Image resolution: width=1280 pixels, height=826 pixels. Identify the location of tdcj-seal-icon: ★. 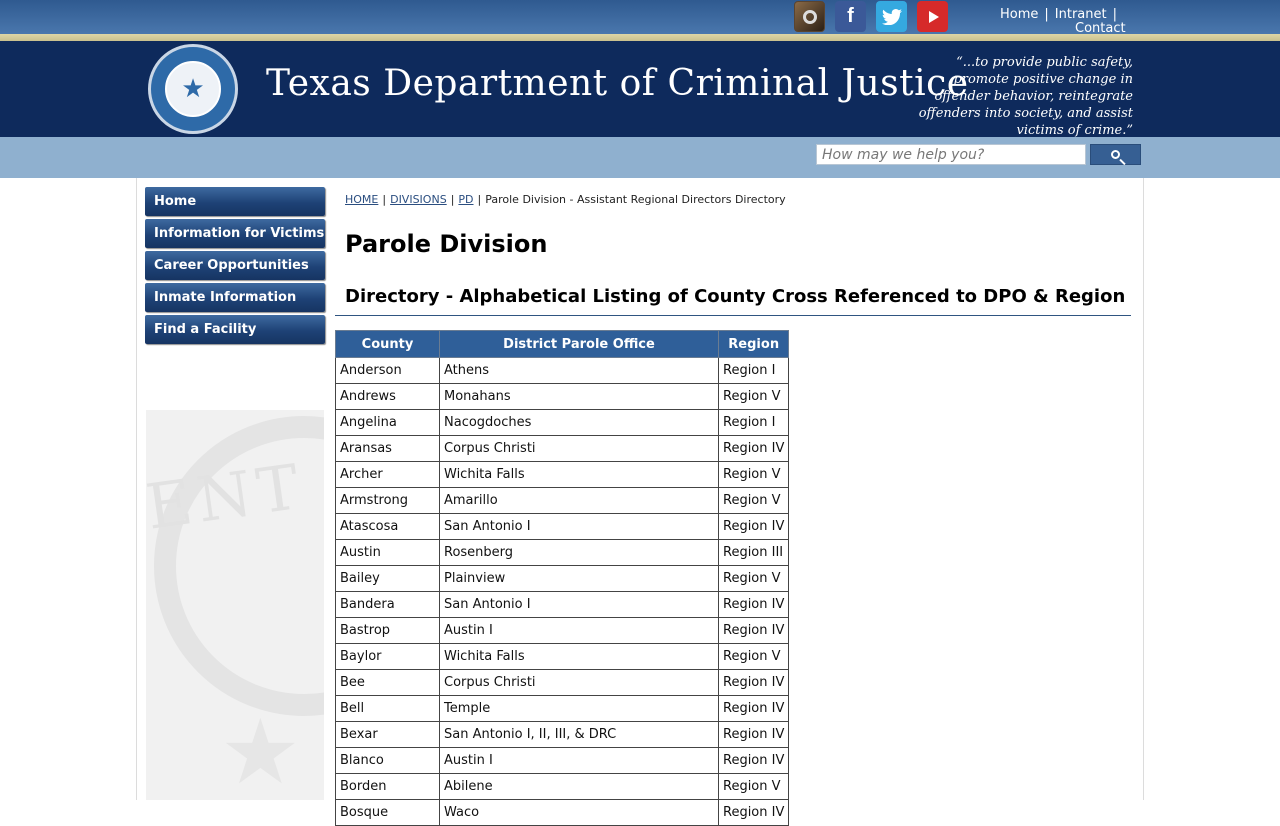
(193, 89).